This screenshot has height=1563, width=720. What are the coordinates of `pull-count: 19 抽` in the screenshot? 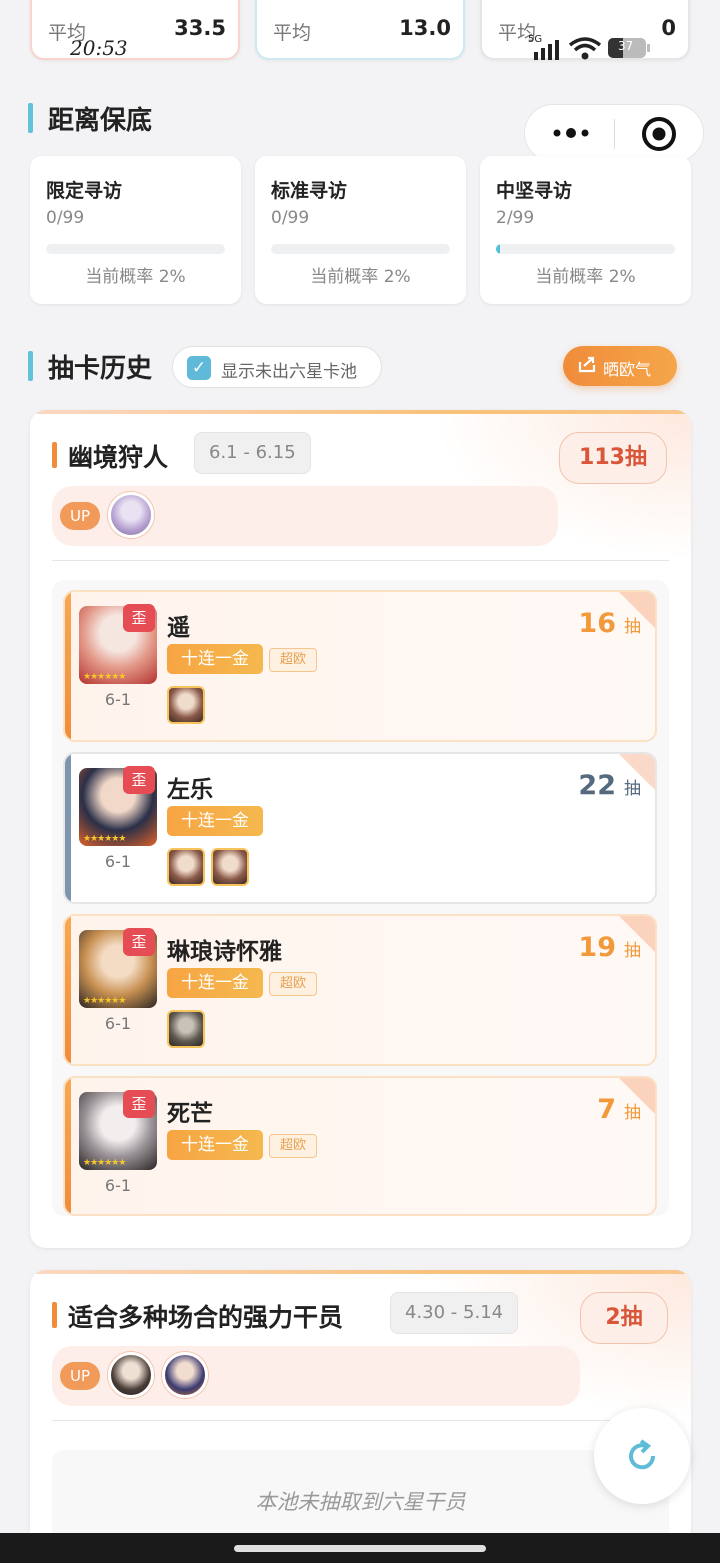 It's located at (609, 947).